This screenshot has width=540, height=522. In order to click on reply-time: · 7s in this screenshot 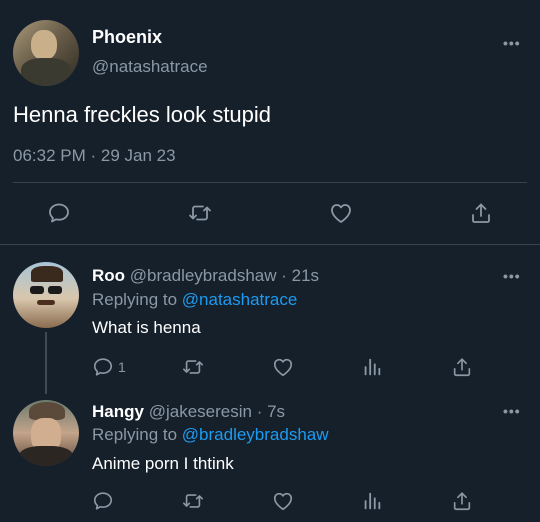, I will do `click(271, 411)`.